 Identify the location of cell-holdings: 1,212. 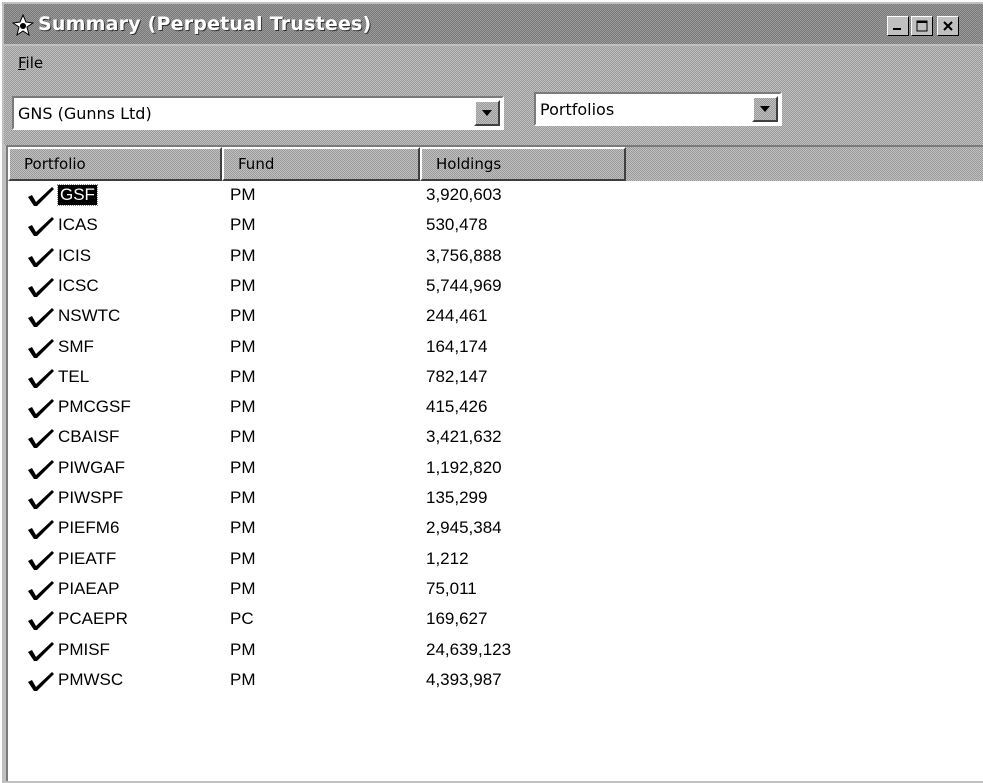
(447, 558).